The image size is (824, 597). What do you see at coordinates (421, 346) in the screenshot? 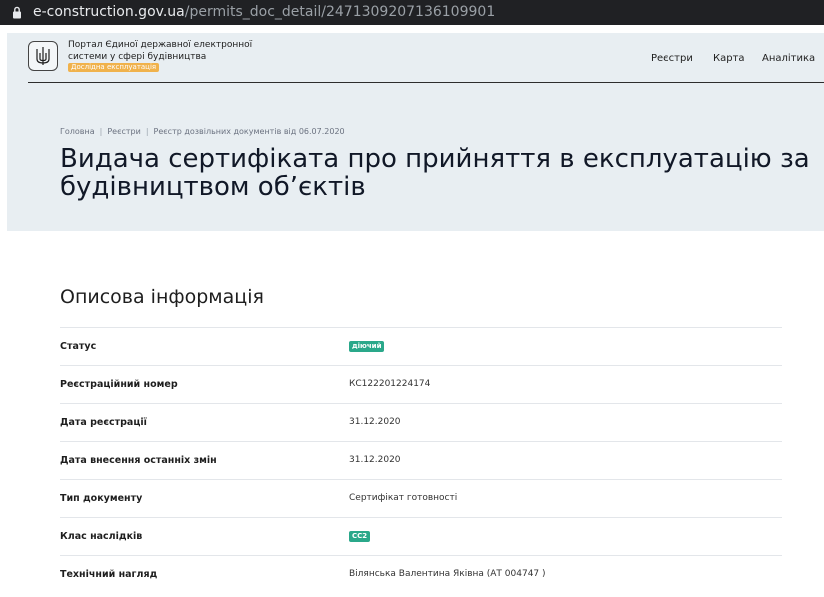
I see `table-row: Статус діючий` at bounding box center [421, 346].